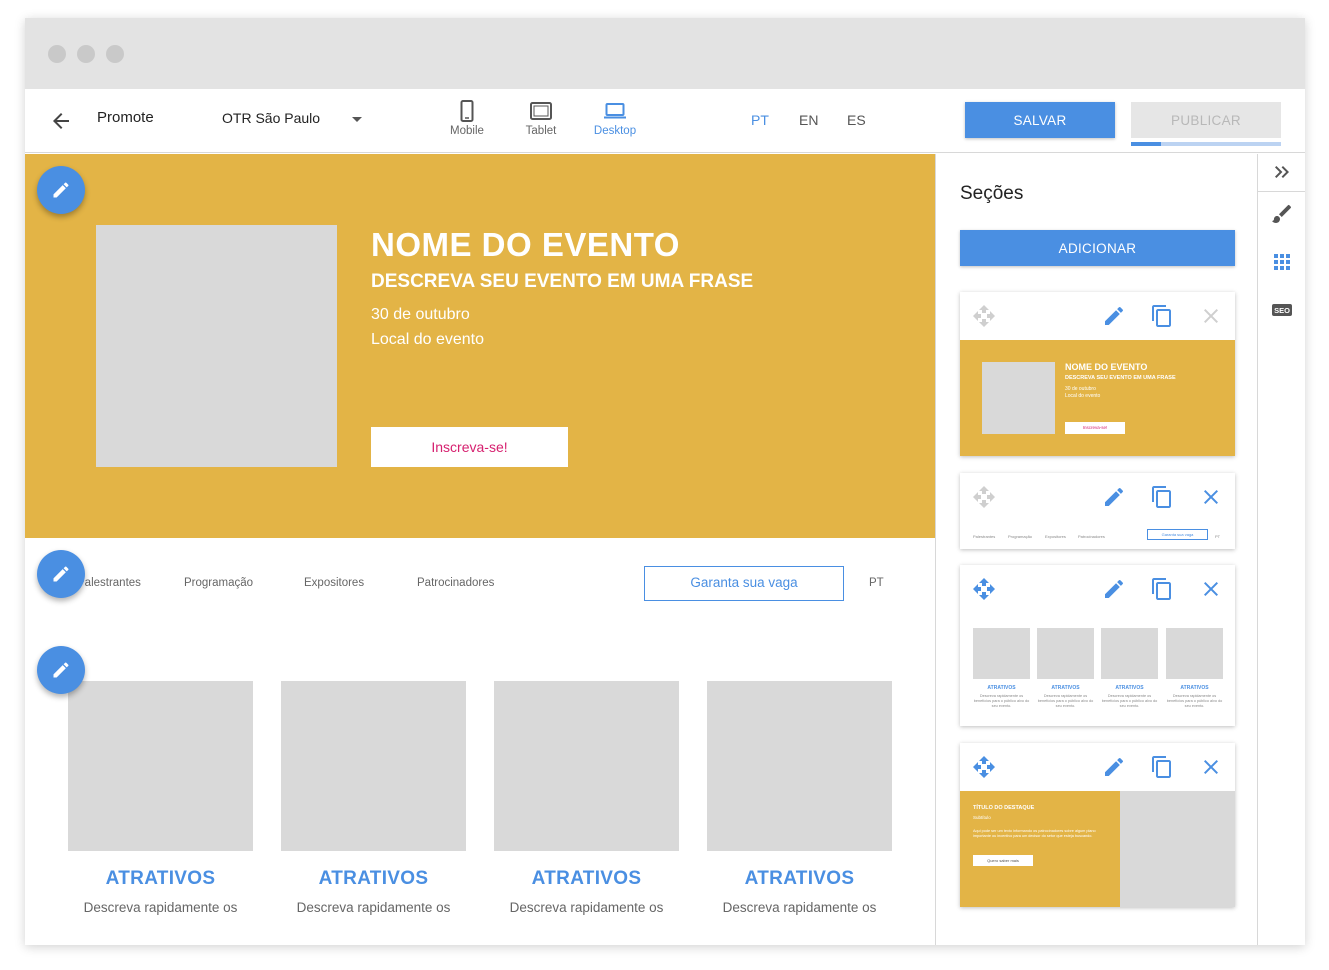 The image size is (1329, 970). I want to click on event-selector-value: OTR São Paulo, so click(271, 118).